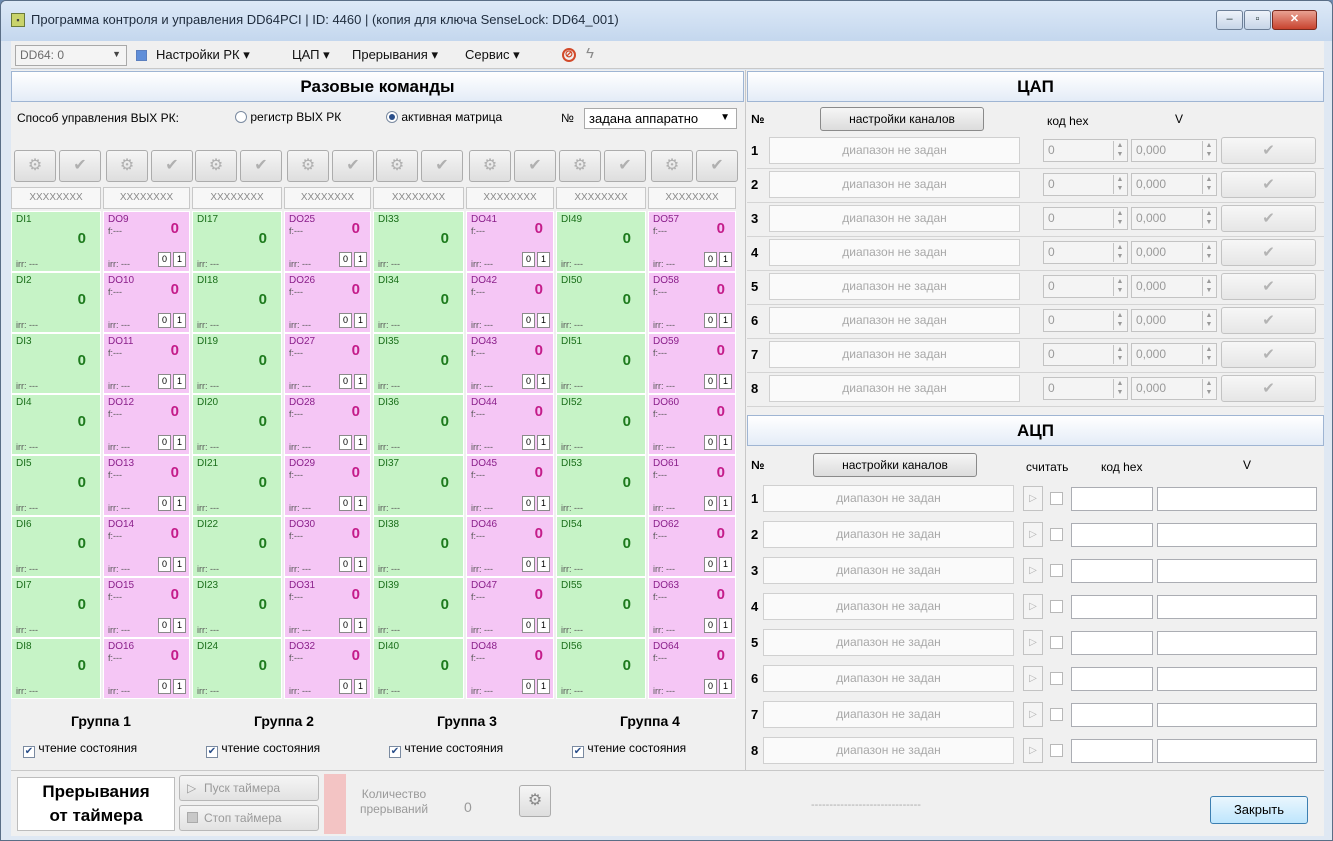 This screenshot has width=1333, height=841. What do you see at coordinates (141, 55) in the screenshot?
I see `device-checkbox` at bounding box center [141, 55].